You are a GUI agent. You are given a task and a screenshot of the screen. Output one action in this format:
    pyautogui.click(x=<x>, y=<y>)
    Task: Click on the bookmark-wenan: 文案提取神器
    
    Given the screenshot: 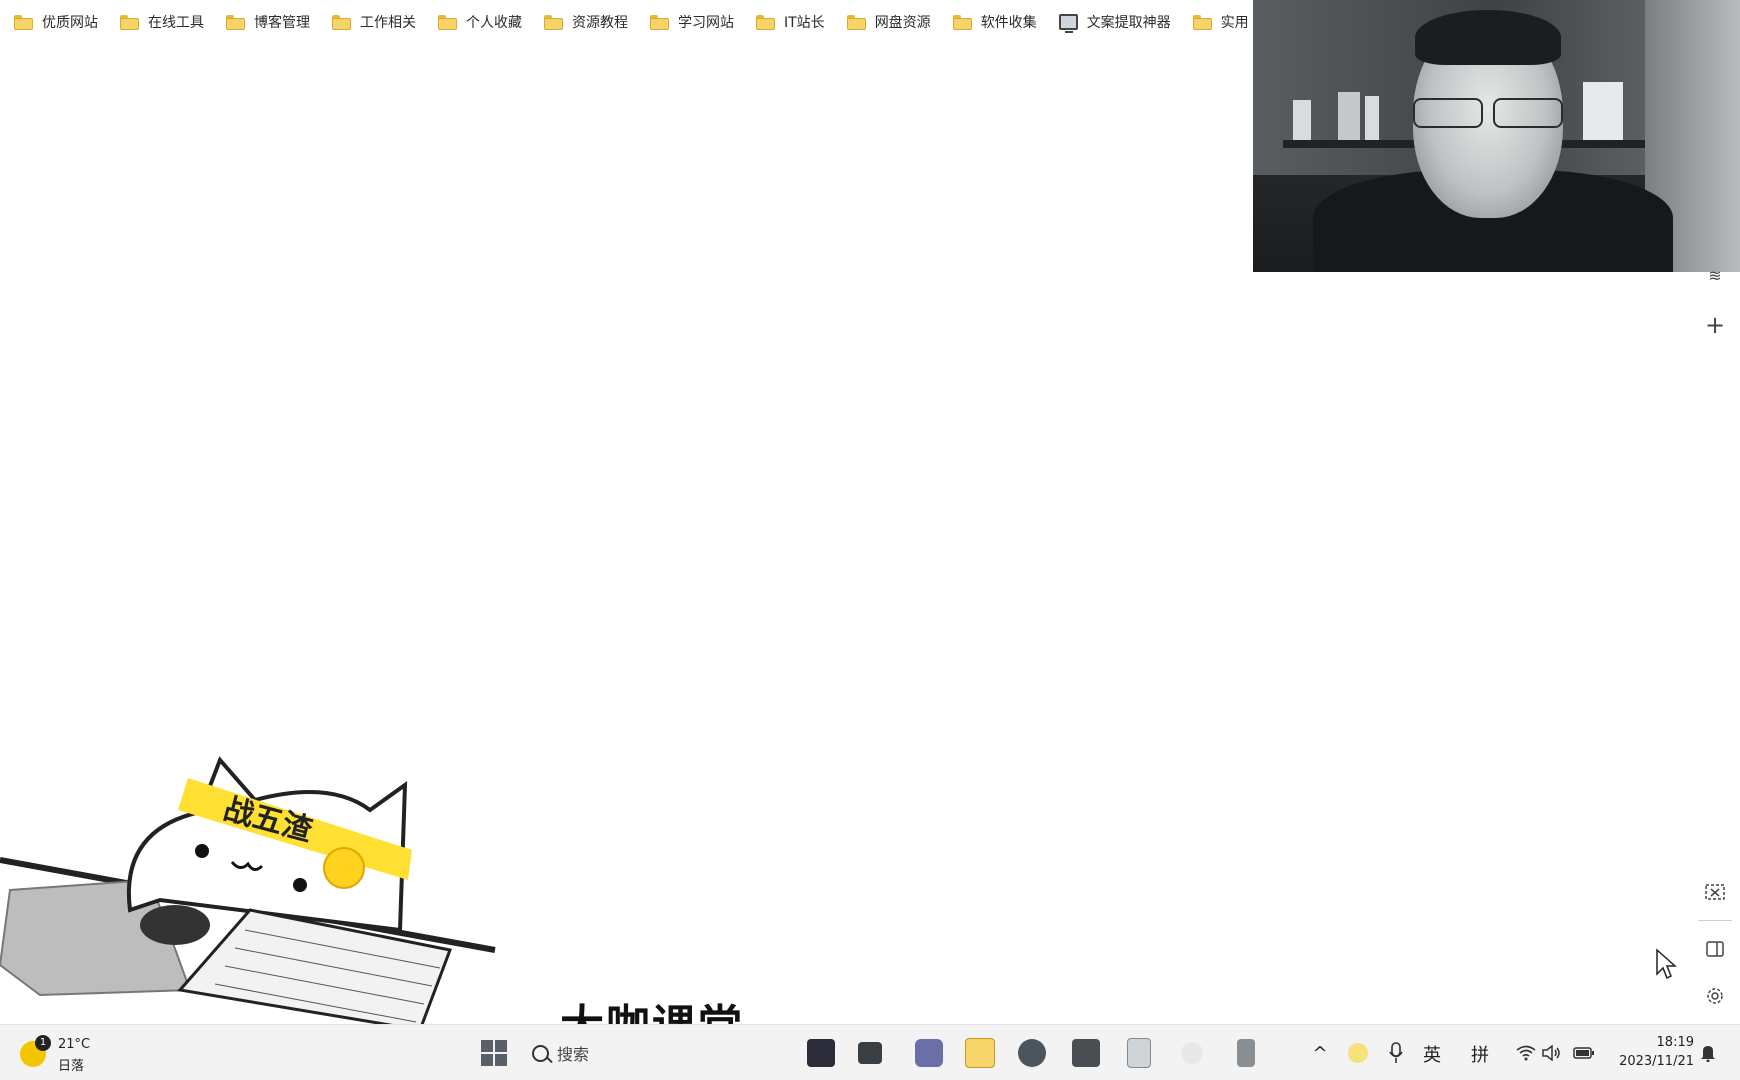 What is the action you would take?
    pyautogui.click(x=1119, y=22)
    